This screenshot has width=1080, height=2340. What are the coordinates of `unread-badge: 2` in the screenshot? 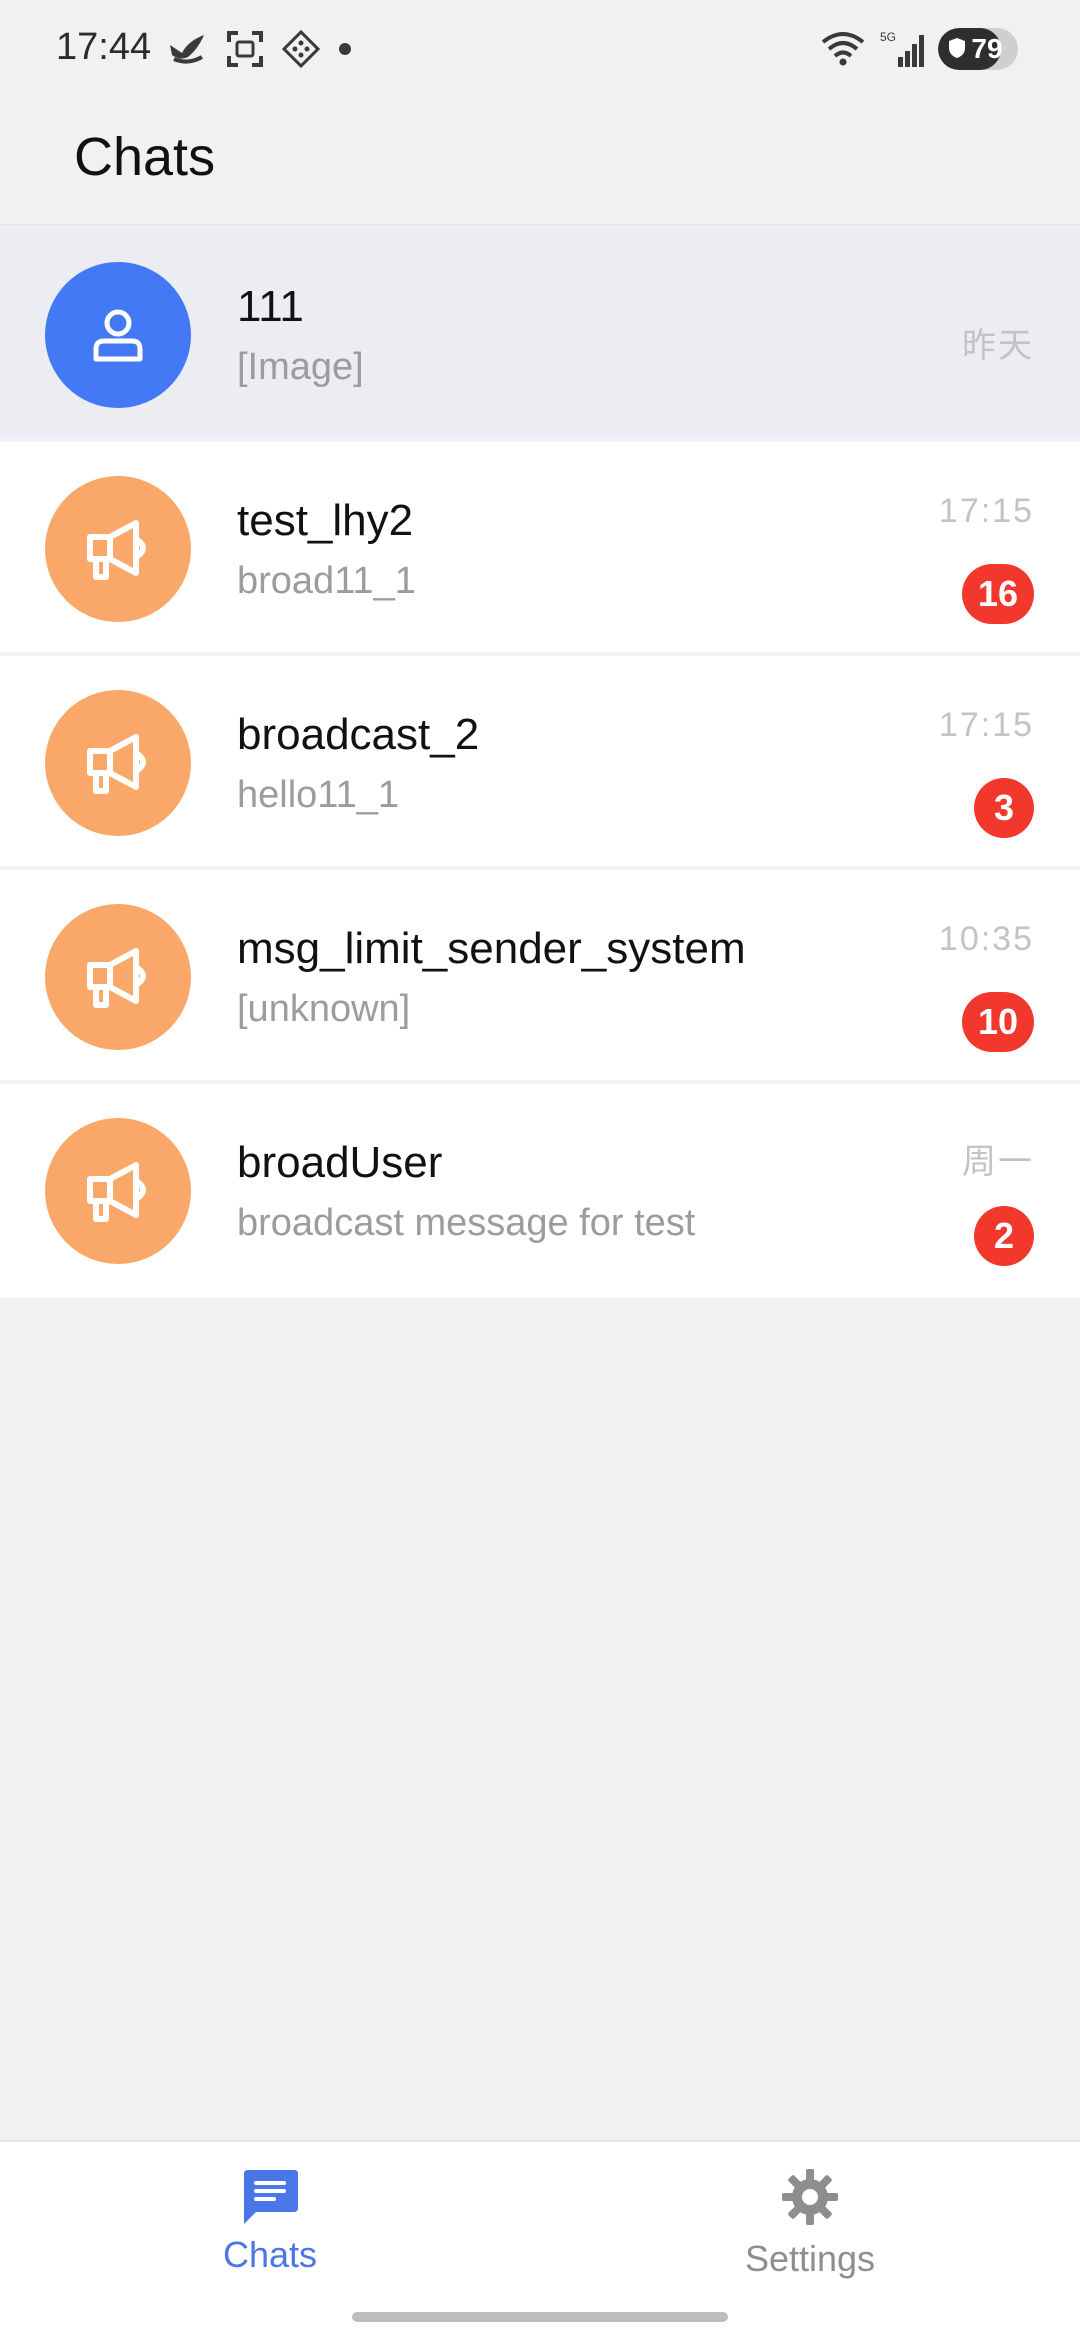 It's located at (1004, 1236).